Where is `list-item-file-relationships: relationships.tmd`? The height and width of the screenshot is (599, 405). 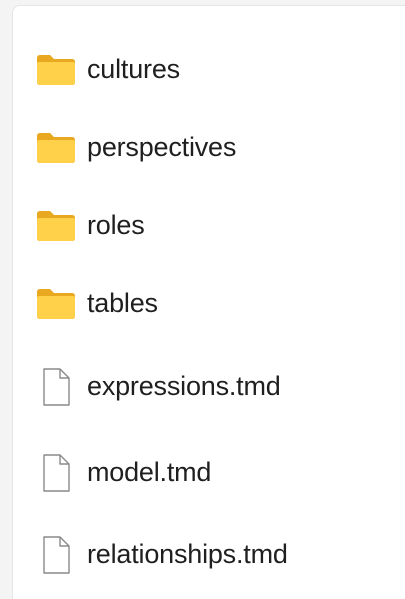
list-item-file-relationships: relationships.tmd is located at coordinates (209, 555).